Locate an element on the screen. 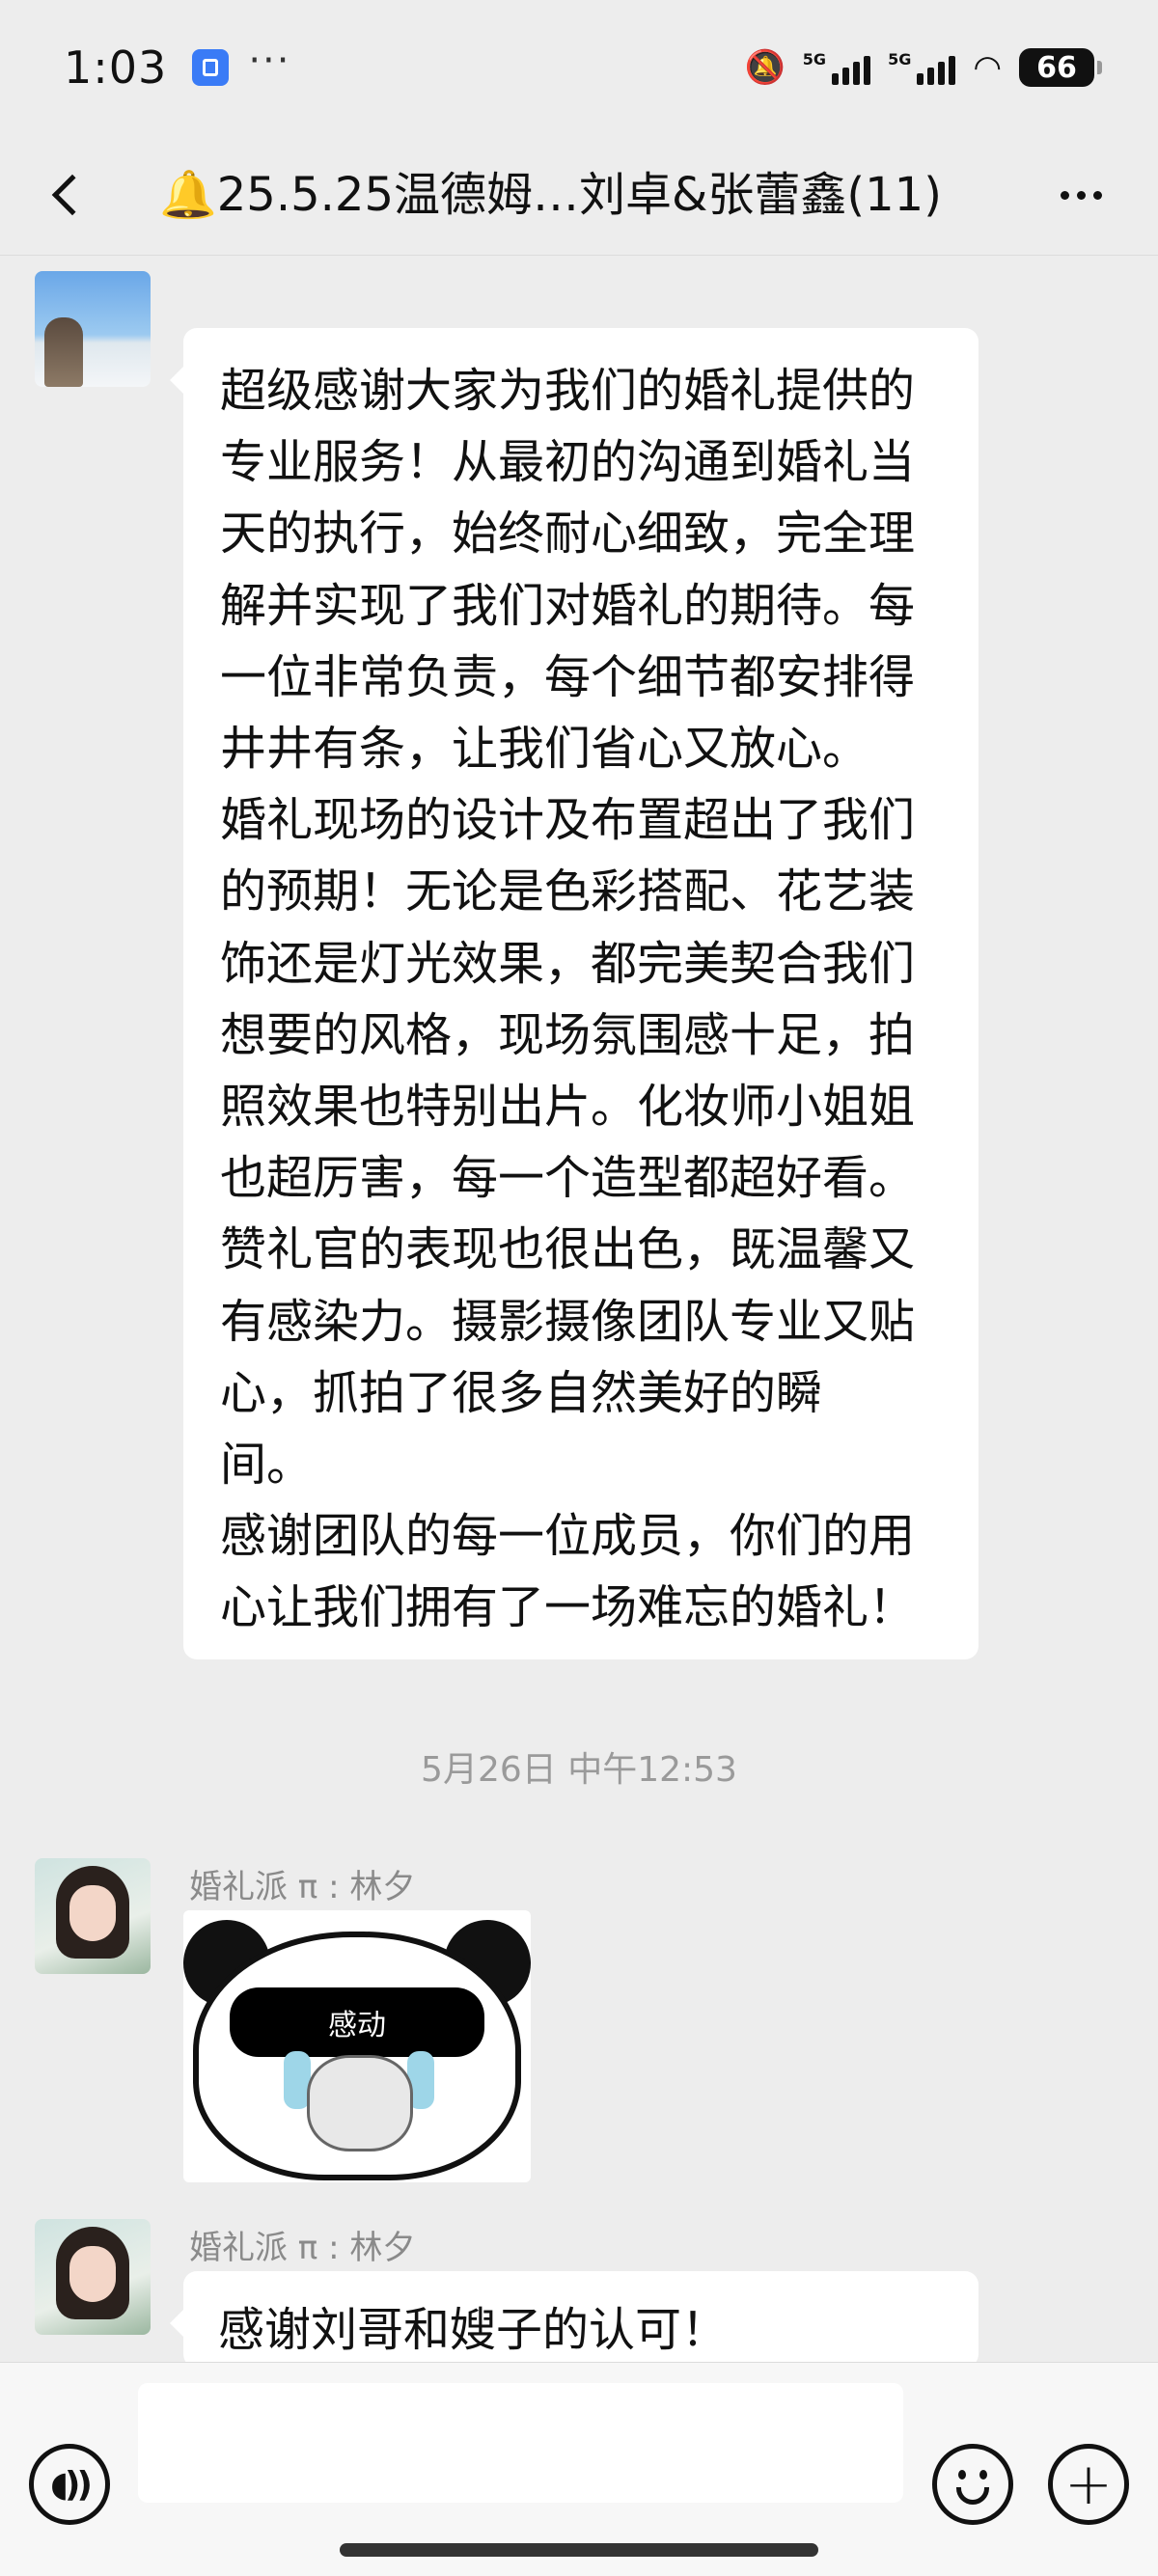 This screenshot has width=1158, height=2576. status-time: 1:03 is located at coordinates (116, 67).